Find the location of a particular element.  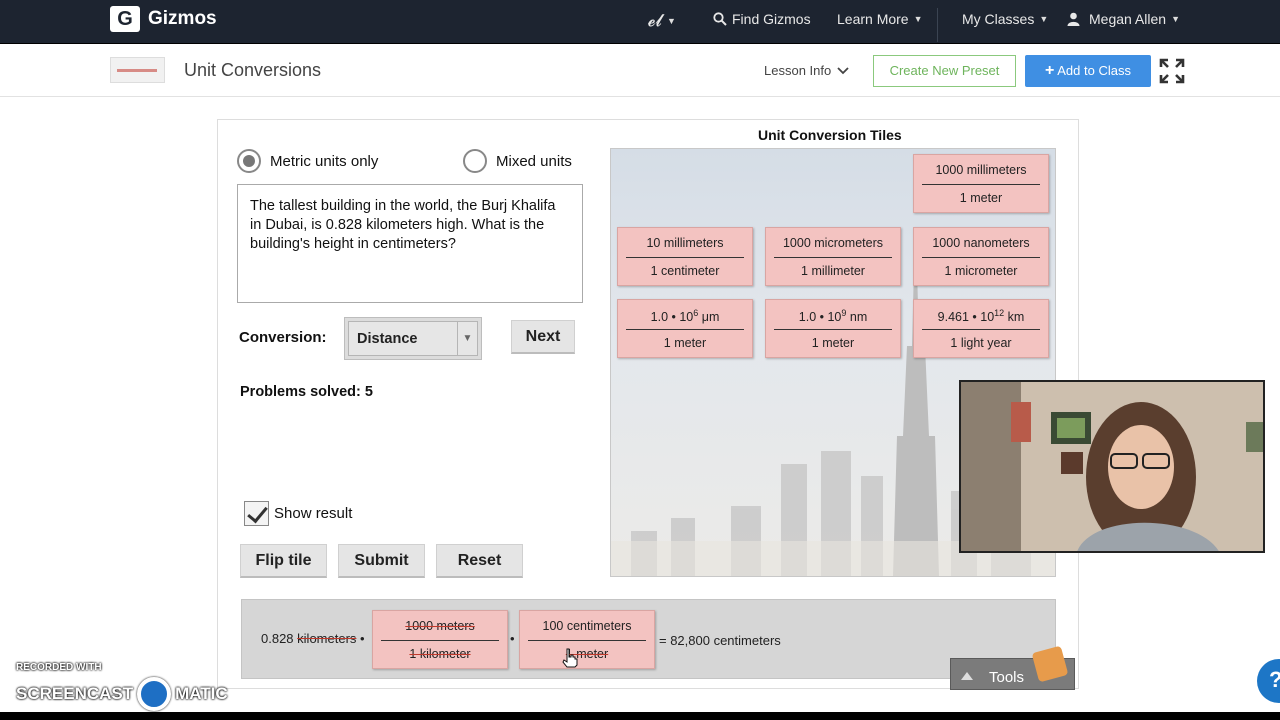

help-button: ? is located at coordinates (1268, 681).